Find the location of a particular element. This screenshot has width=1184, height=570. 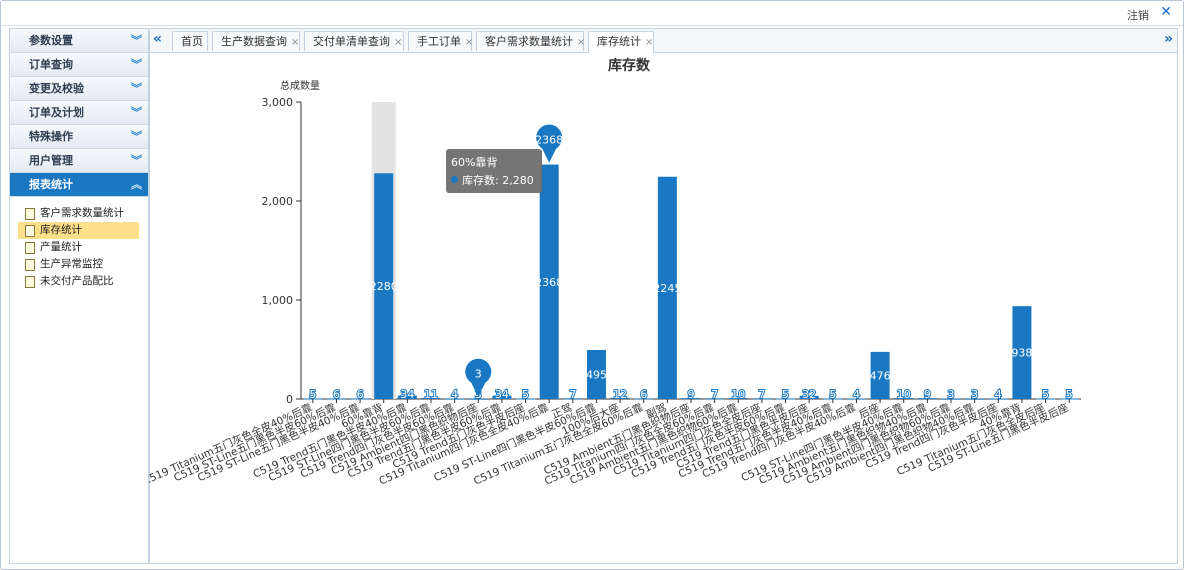

report-item: 库存统计 is located at coordinates (78, 230).